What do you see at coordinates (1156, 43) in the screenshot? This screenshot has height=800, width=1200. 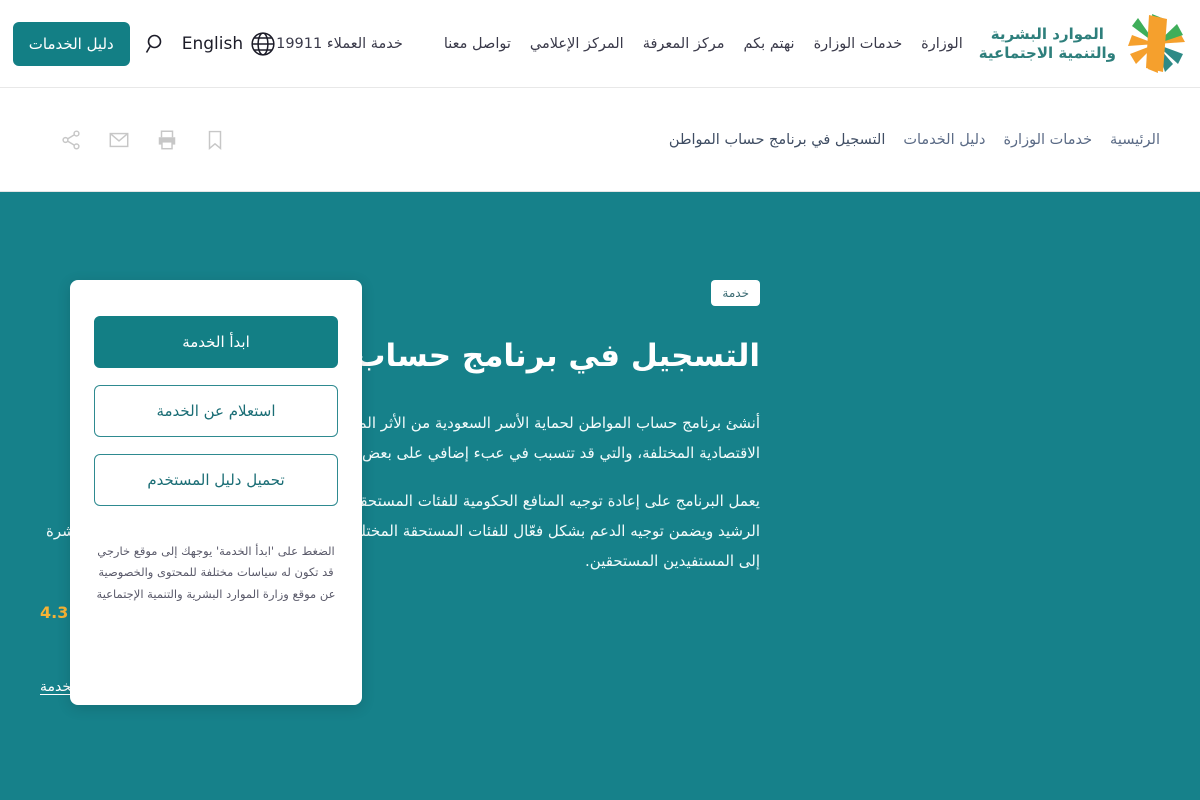 I see `ministry-starburst-icon` at bounding box center [1156, 43].